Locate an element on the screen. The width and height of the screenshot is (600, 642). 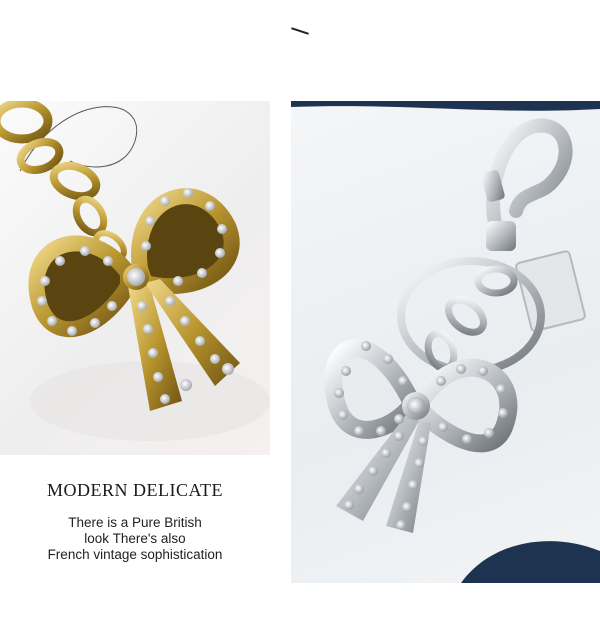
caption-line: There is a Pure British is located at coordinates (135, 522).